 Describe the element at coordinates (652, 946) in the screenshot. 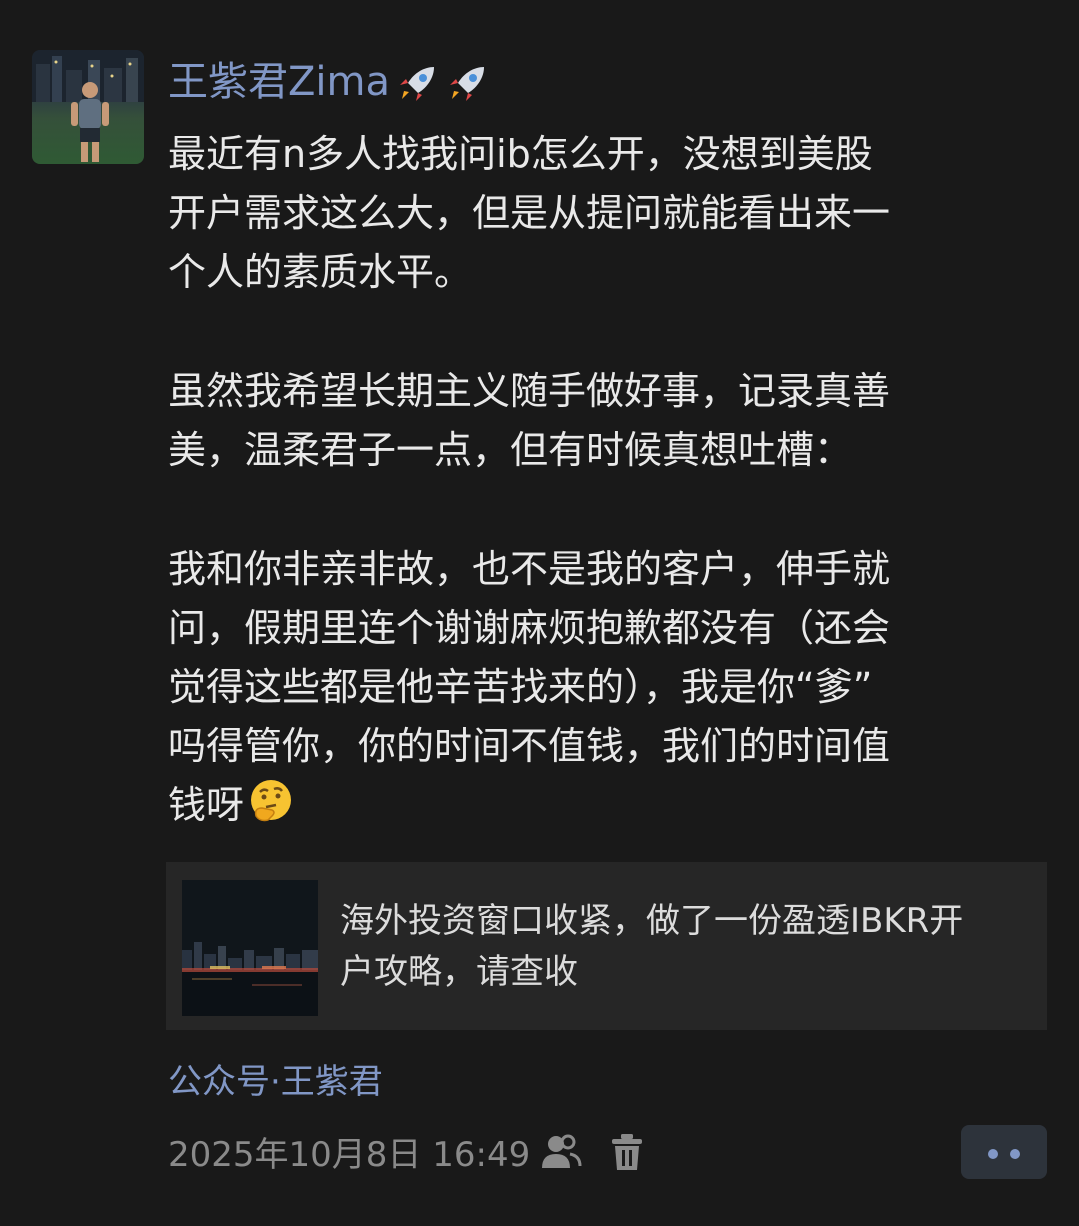

I see `link-card-title-text: 海外投资窗口收紧，做了一份盈透IBKR开 户攻略，请查收` at that location.